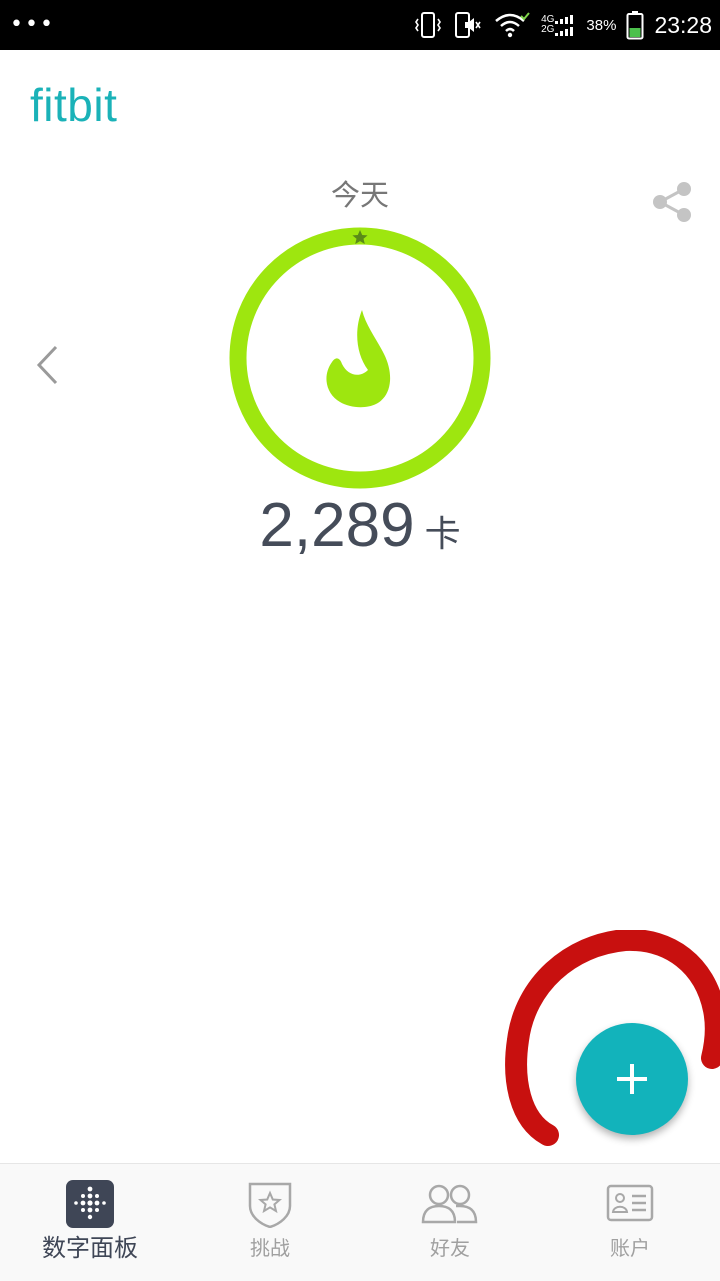 Image resolution: width=720 pixels, height=1281 pixels. I want to click on tab-dashboard-label: 数字面板, so click(90, 1248).